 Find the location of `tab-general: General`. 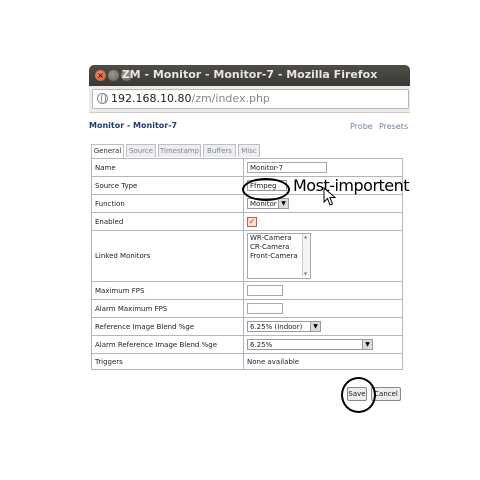

tab-general: General is located at coordinates (107, 151).